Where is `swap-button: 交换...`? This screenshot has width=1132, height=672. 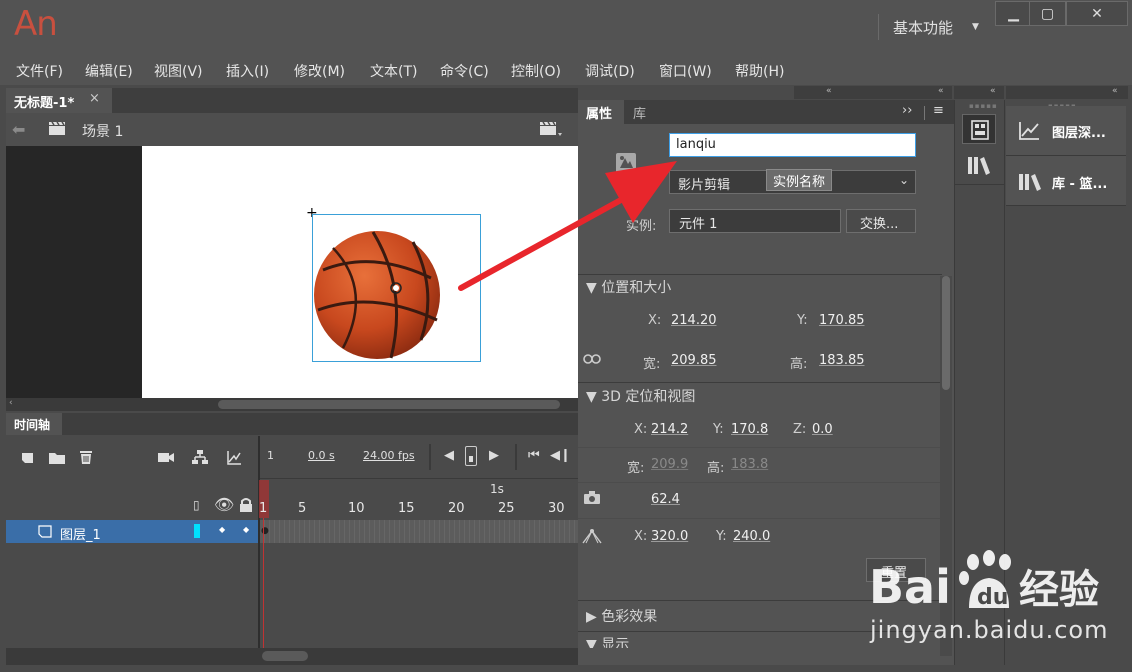
swap-button: 交换... is located at coordinates (881, 221).